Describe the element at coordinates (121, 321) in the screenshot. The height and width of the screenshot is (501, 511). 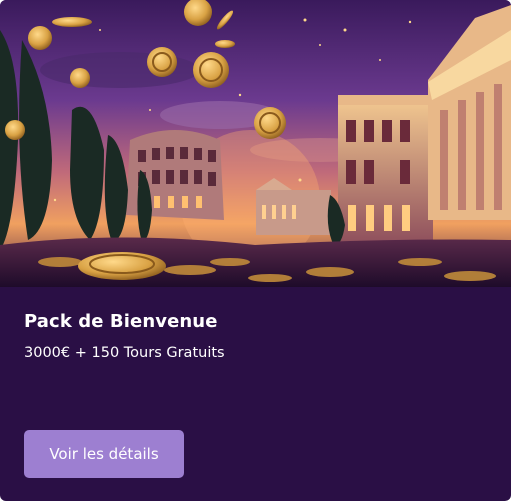
I see `offer-title: Pack de Bienvenue` at that location.